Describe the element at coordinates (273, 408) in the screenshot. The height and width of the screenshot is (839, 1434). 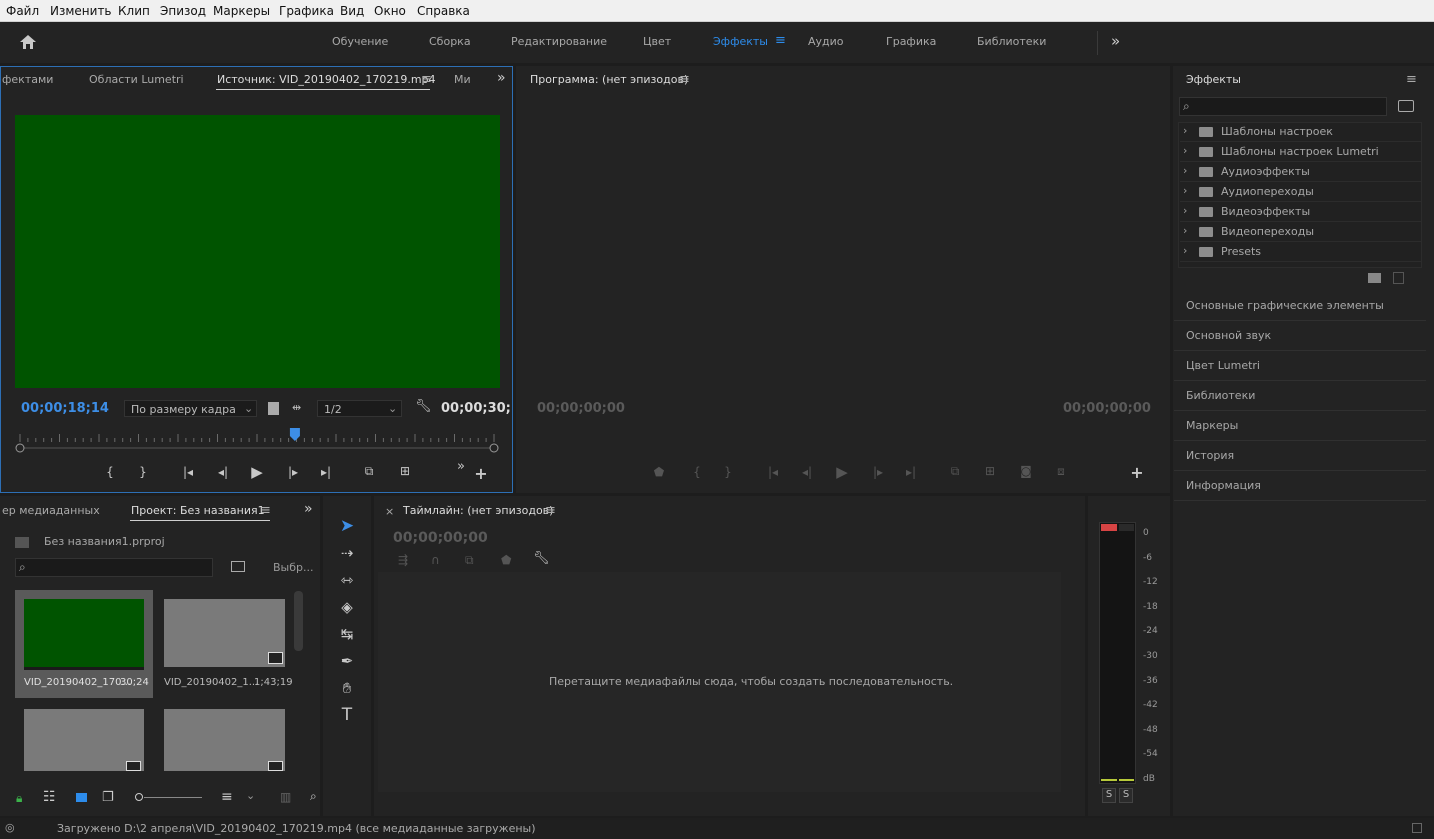
I see `export-frame-icon` at that location.